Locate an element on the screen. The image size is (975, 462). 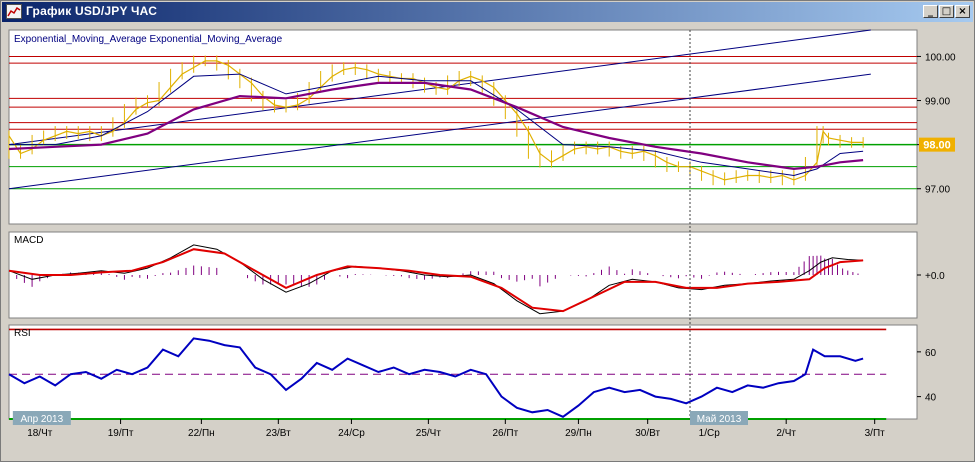
price-tick-label: 99.00 is located at coordinates (937, 102).